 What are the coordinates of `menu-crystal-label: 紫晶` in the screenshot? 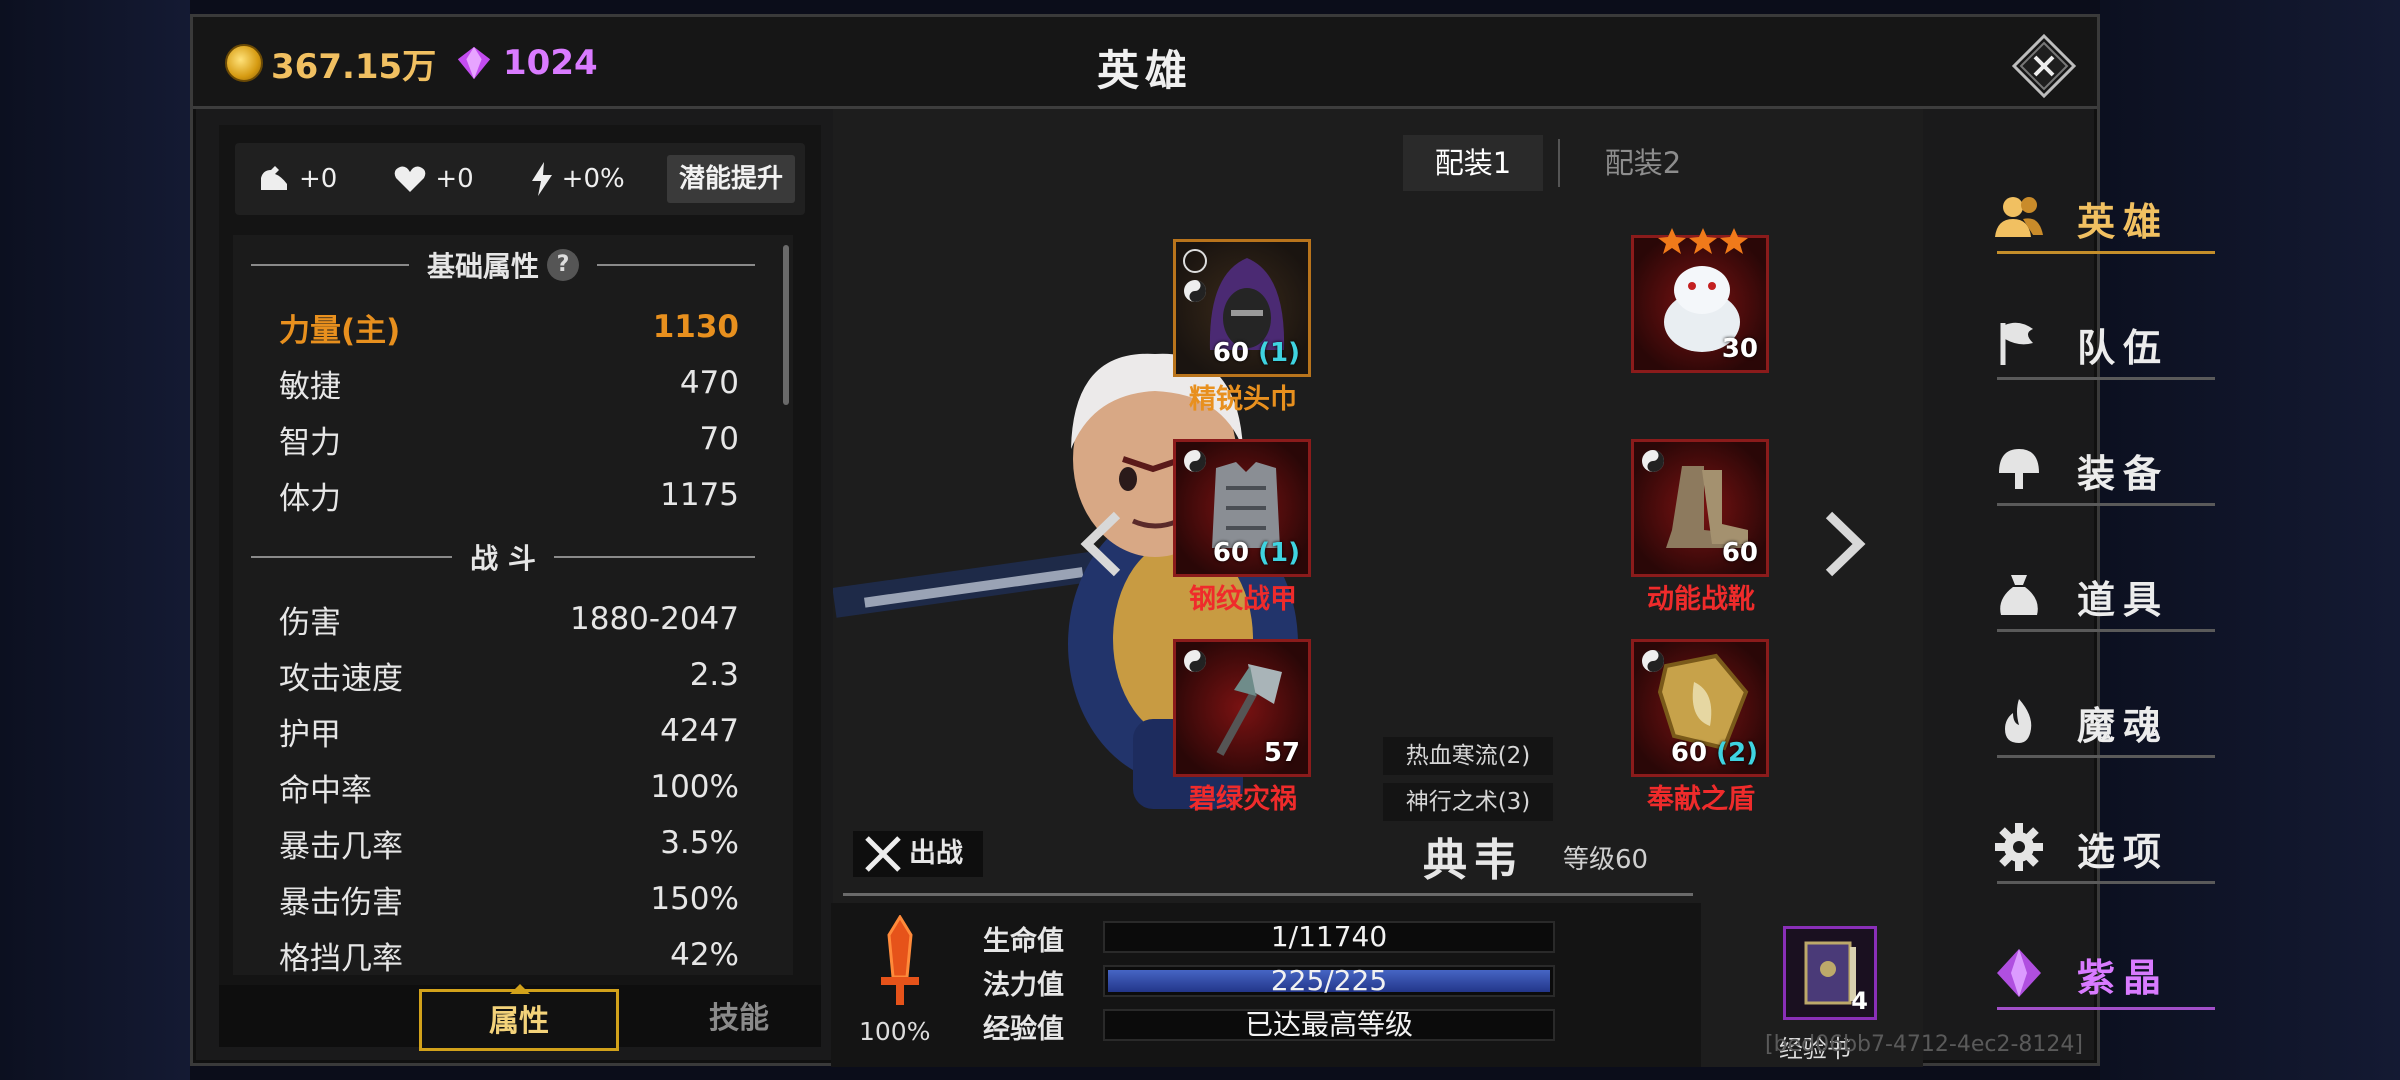 It's located at (2123, 978).